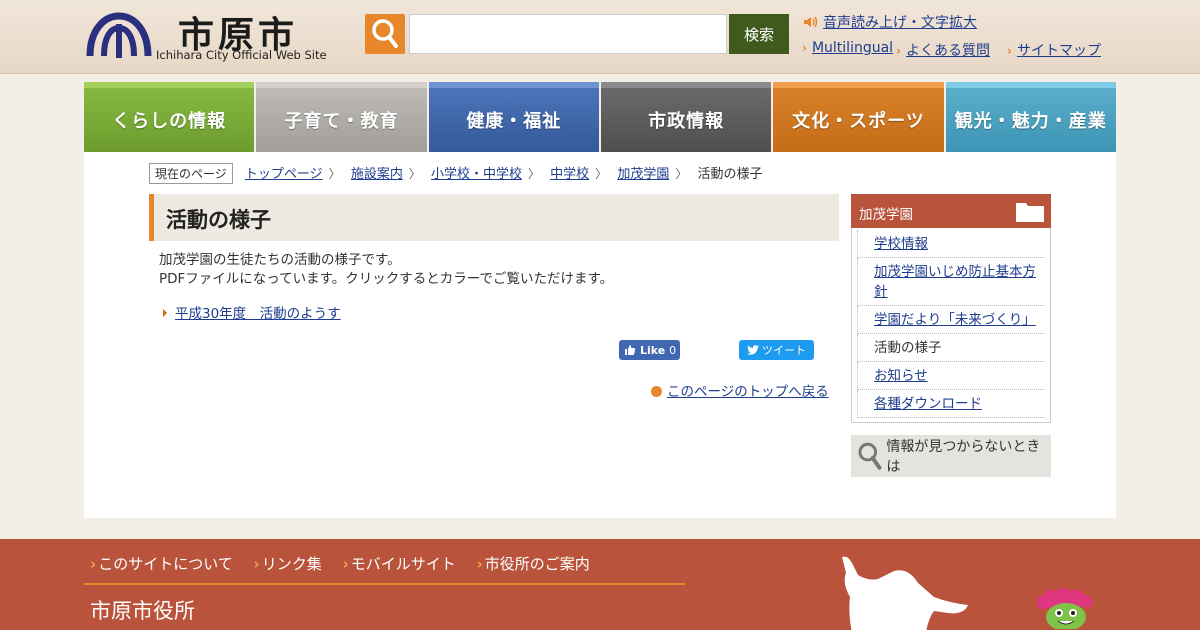 This screenshot has width=1200, height=630. I want to click on pdf-document-link: 平成30年度 活動のようす, so click(252, 312).